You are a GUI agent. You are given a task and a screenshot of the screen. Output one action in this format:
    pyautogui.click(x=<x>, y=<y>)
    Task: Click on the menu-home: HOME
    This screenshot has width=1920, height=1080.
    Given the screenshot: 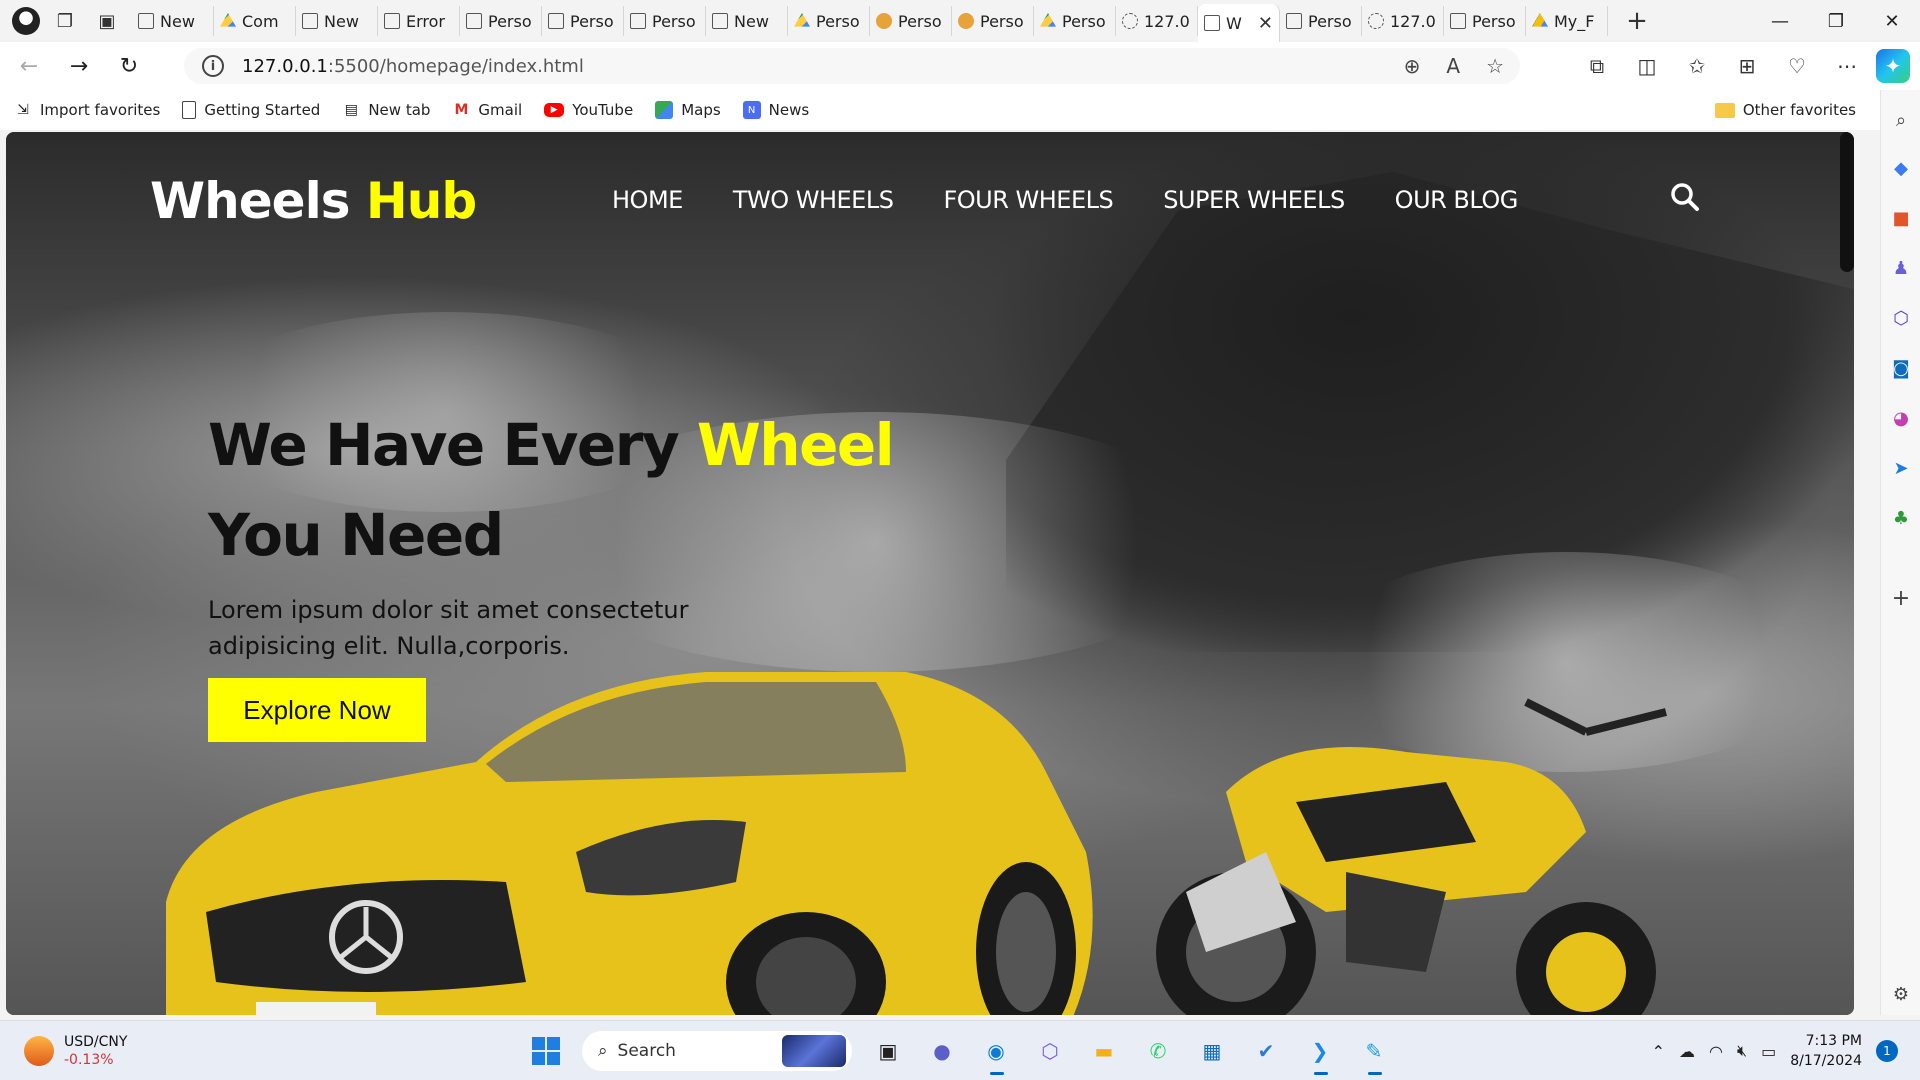 What is the action you would take?
    pyautogui.click(x=647, y=200)
    